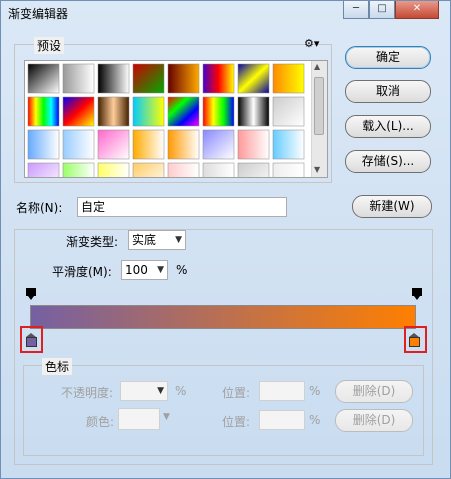 Image resolution: width=451 pixels, height=479 pixels. Describe the element at coordinates (31, 294) in the screenshot. I see `opacity-stop-left` at that location.